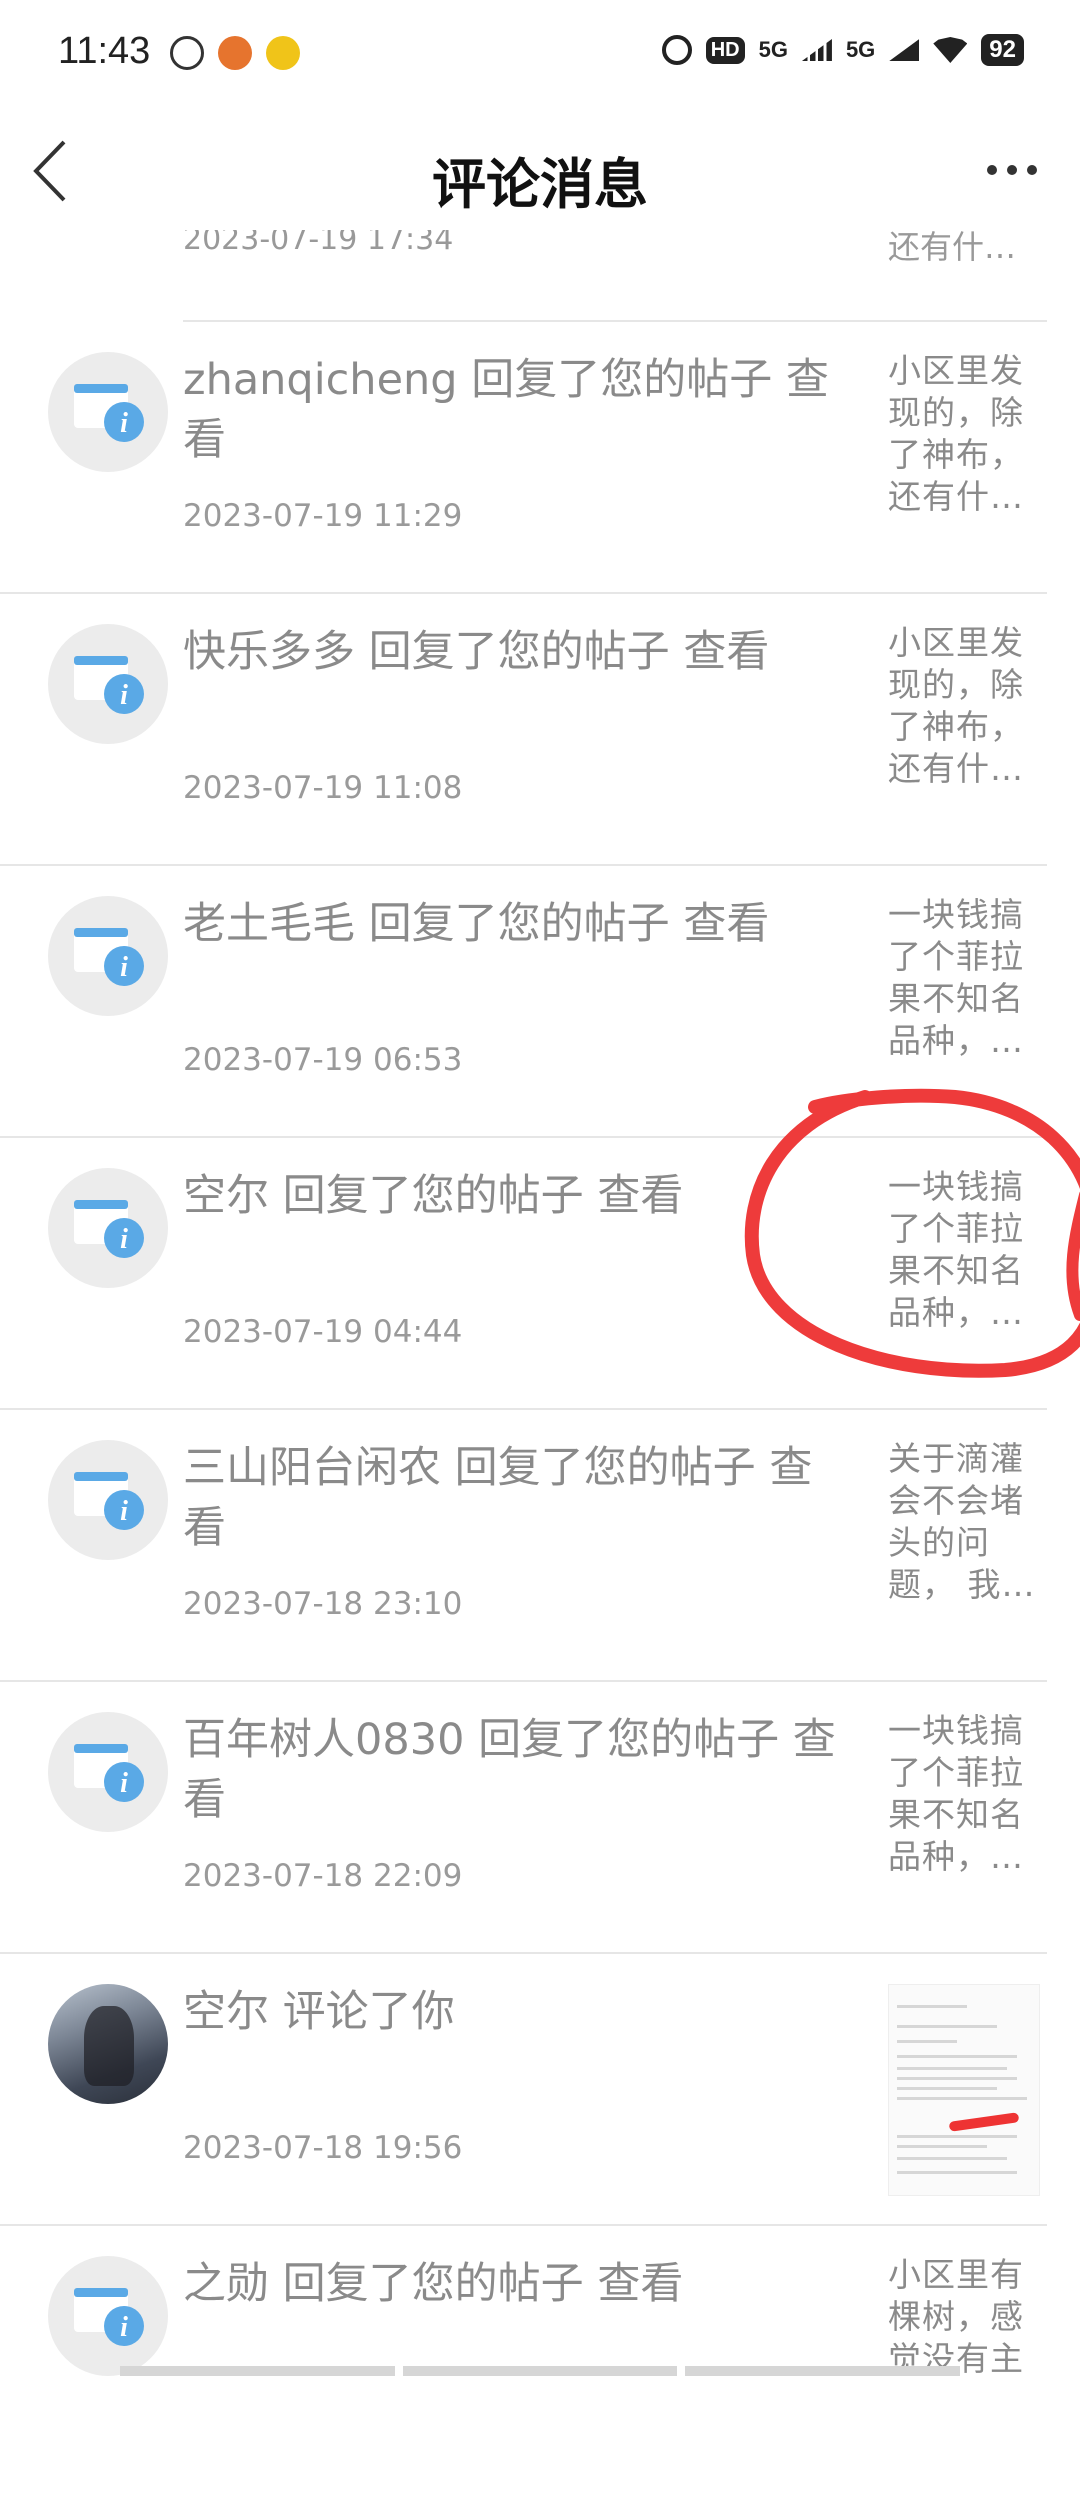 The width and height of the screenshot is (1080, 2496). Describe the element at coordinates (676, 50) in the screenshot. I see `alarm-icon` at that location.